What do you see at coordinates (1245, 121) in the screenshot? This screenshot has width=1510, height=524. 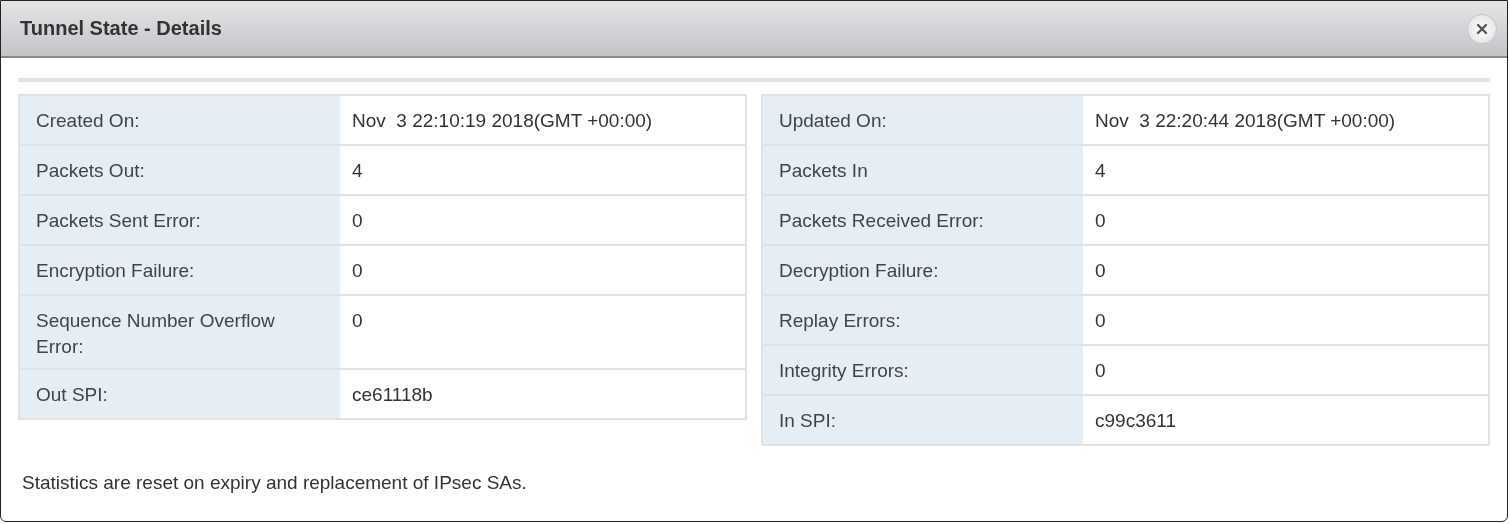 I see `field-value: Nov 3 22:20:44 2018(GMT +00:00)` at bounding box center [1245, 121].